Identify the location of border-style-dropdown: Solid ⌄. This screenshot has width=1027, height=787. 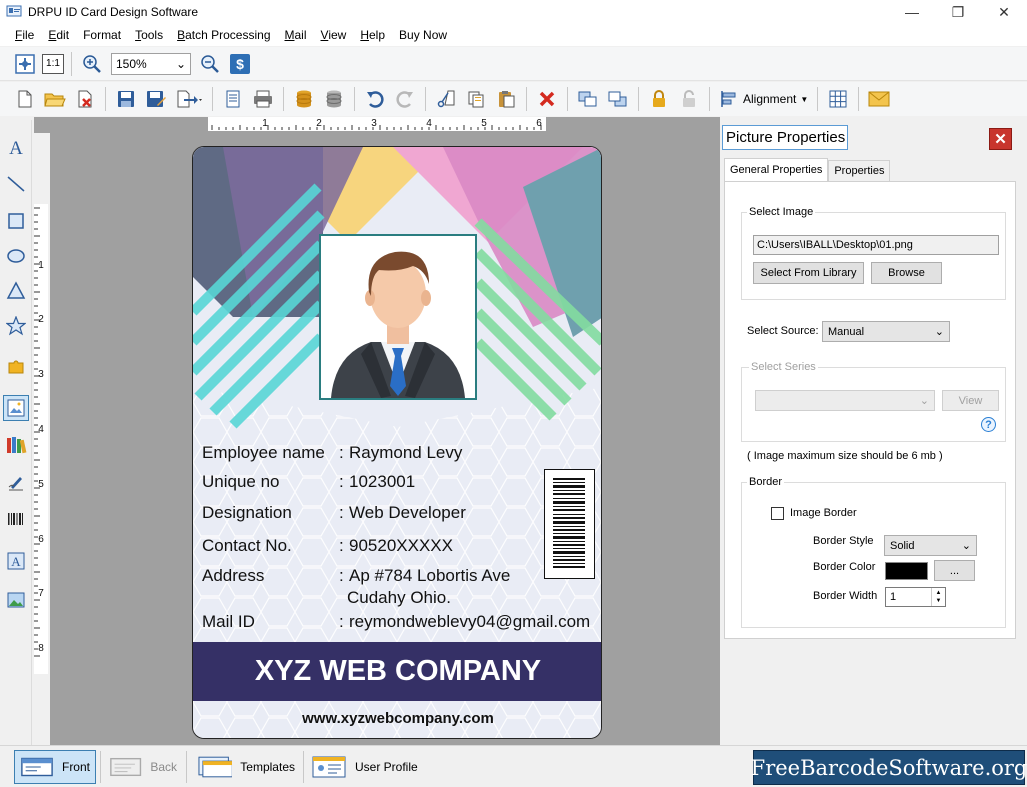
(930, 545).